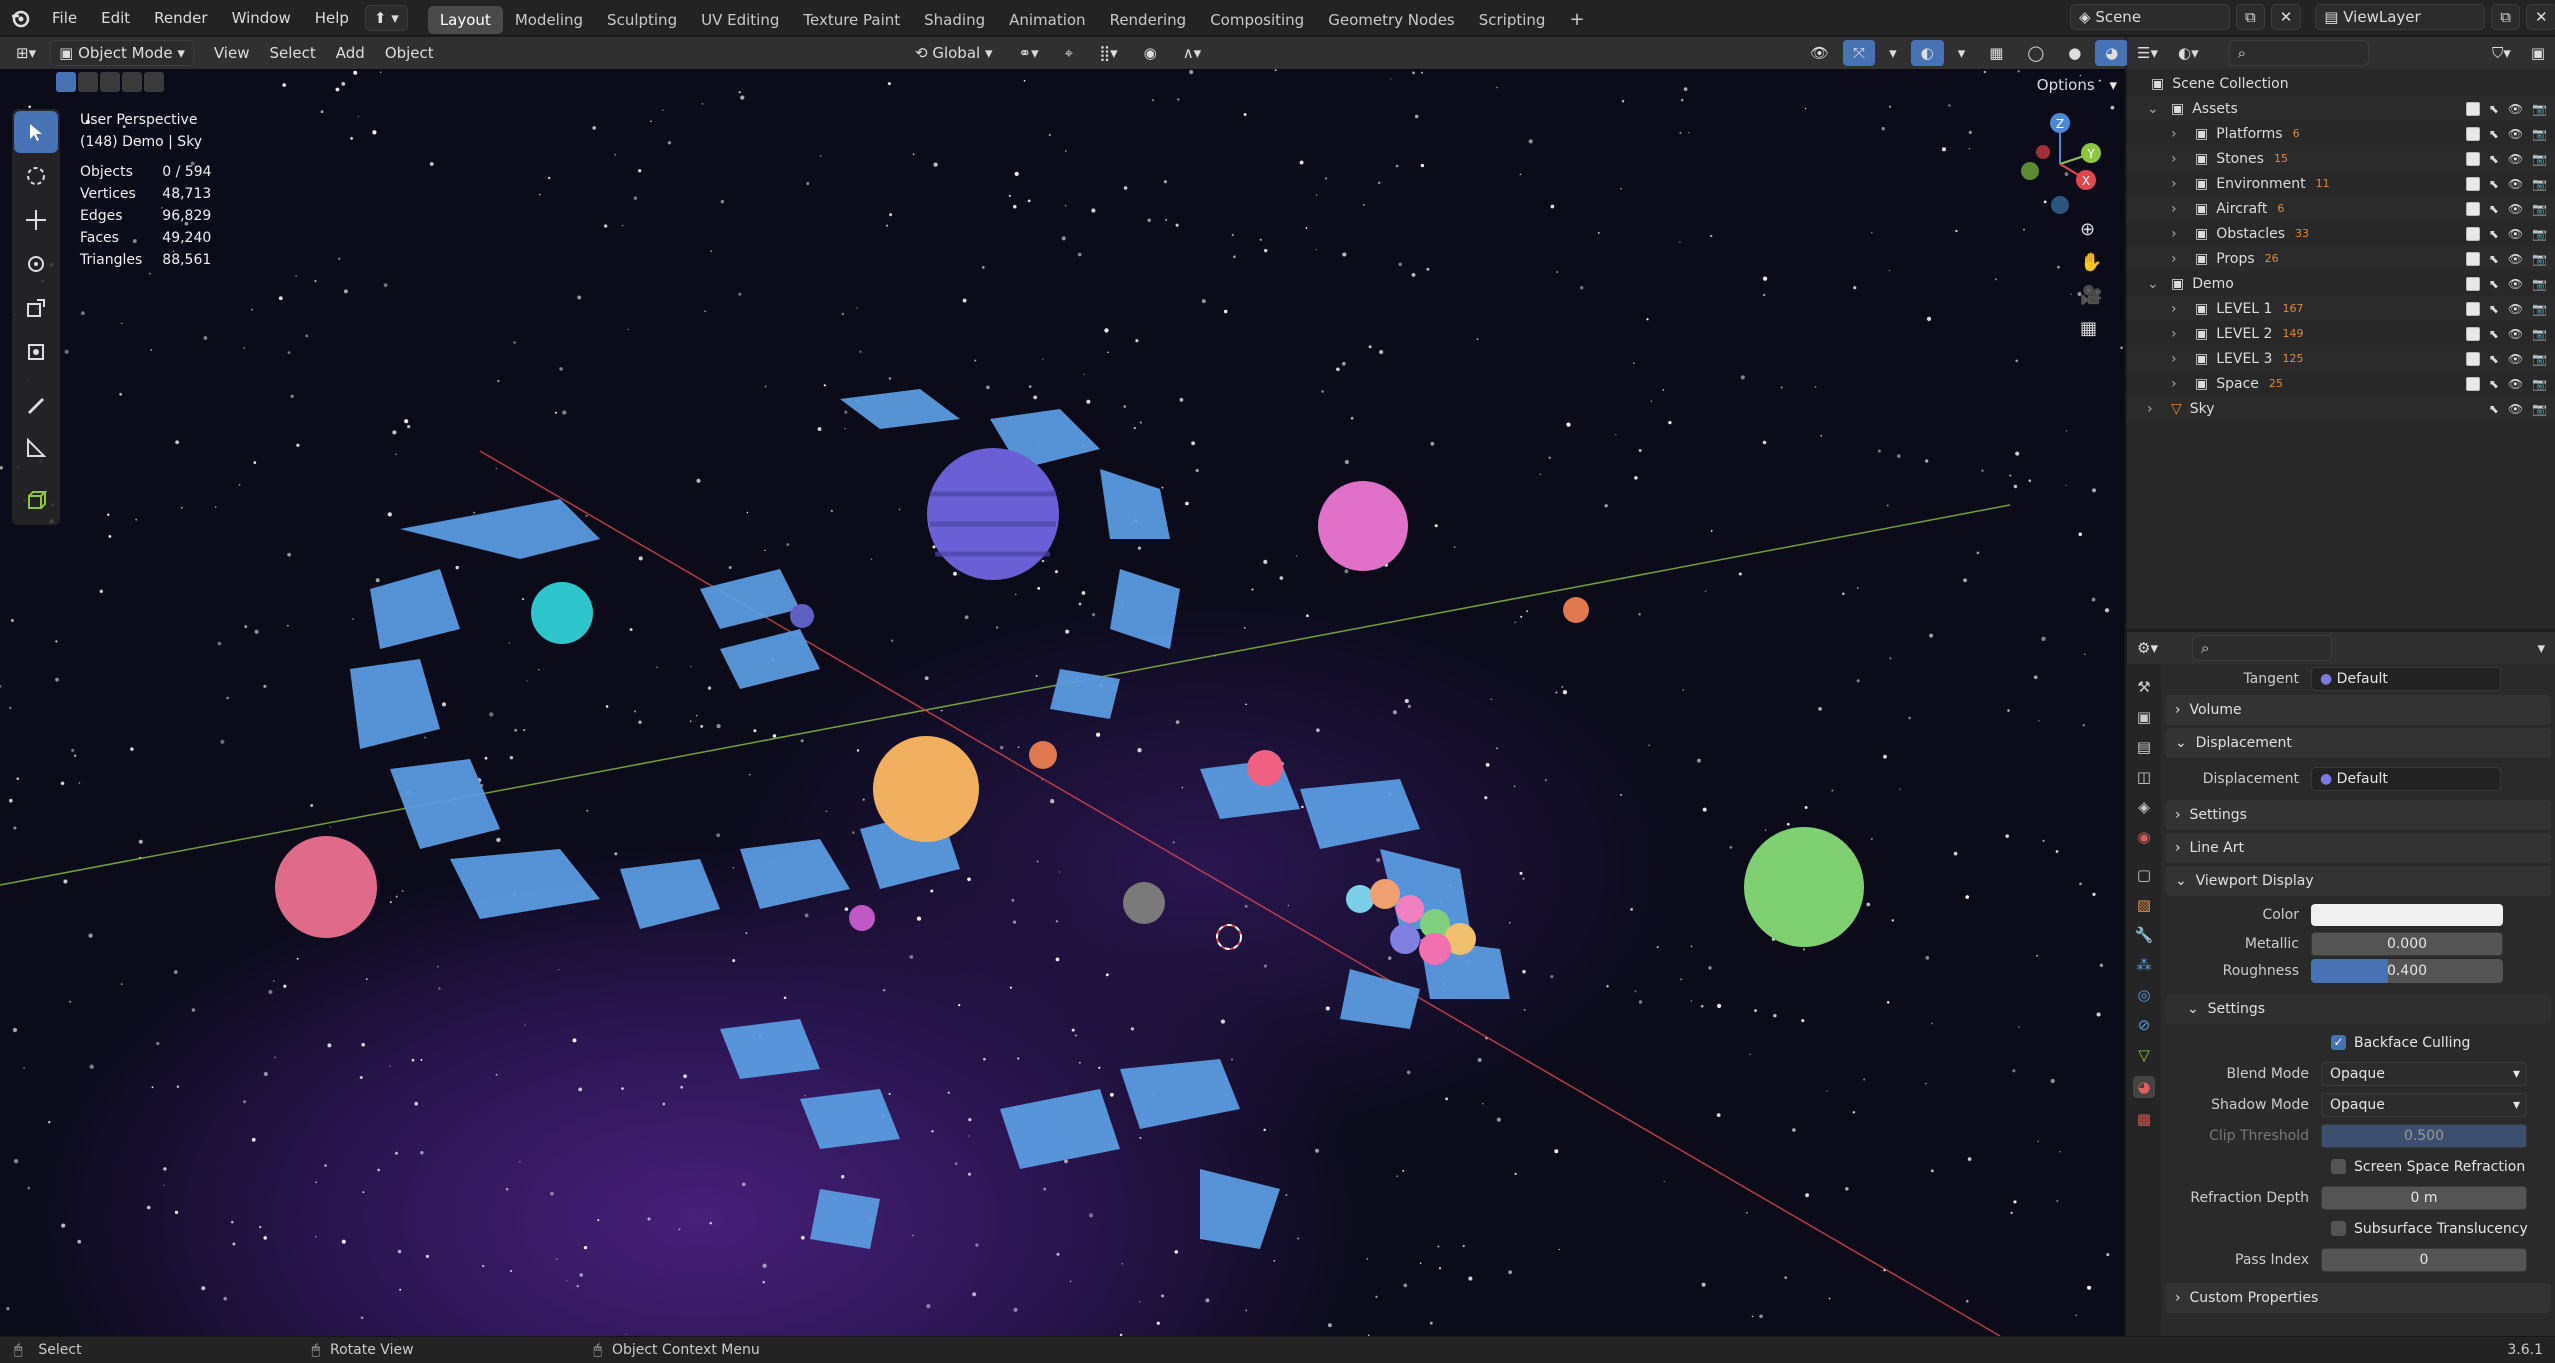  What do you see at coordinates (2341, 208) in the screenshot?
I see `outliner-row: › ▣ Aircraft 6 ⬉ 👁 📷` at bounding box center [2341, 208].